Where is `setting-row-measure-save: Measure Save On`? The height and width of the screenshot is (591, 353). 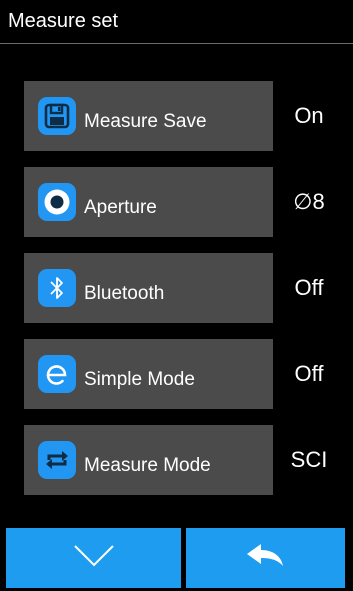 setting-row-measure-save: Measure Save On is located at coordinates (184, 116).